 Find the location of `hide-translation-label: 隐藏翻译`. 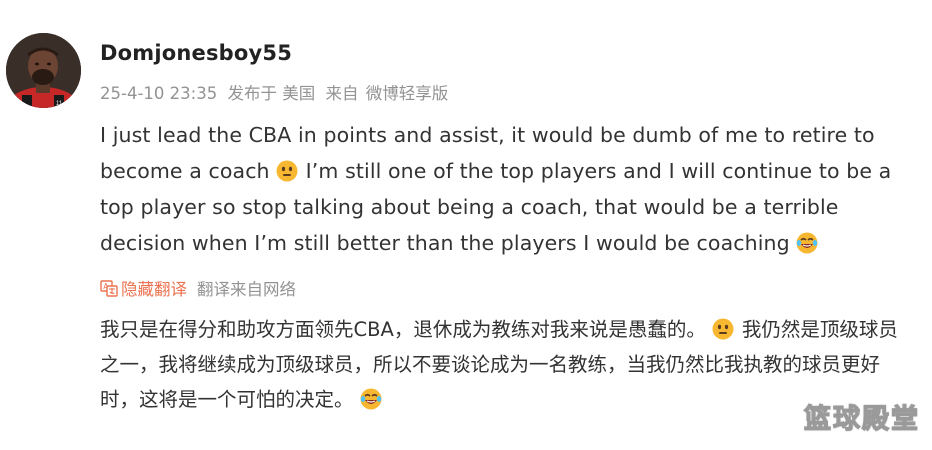

hide-translation-label: 隐藏翻译 is located at coordinates (154, 289).